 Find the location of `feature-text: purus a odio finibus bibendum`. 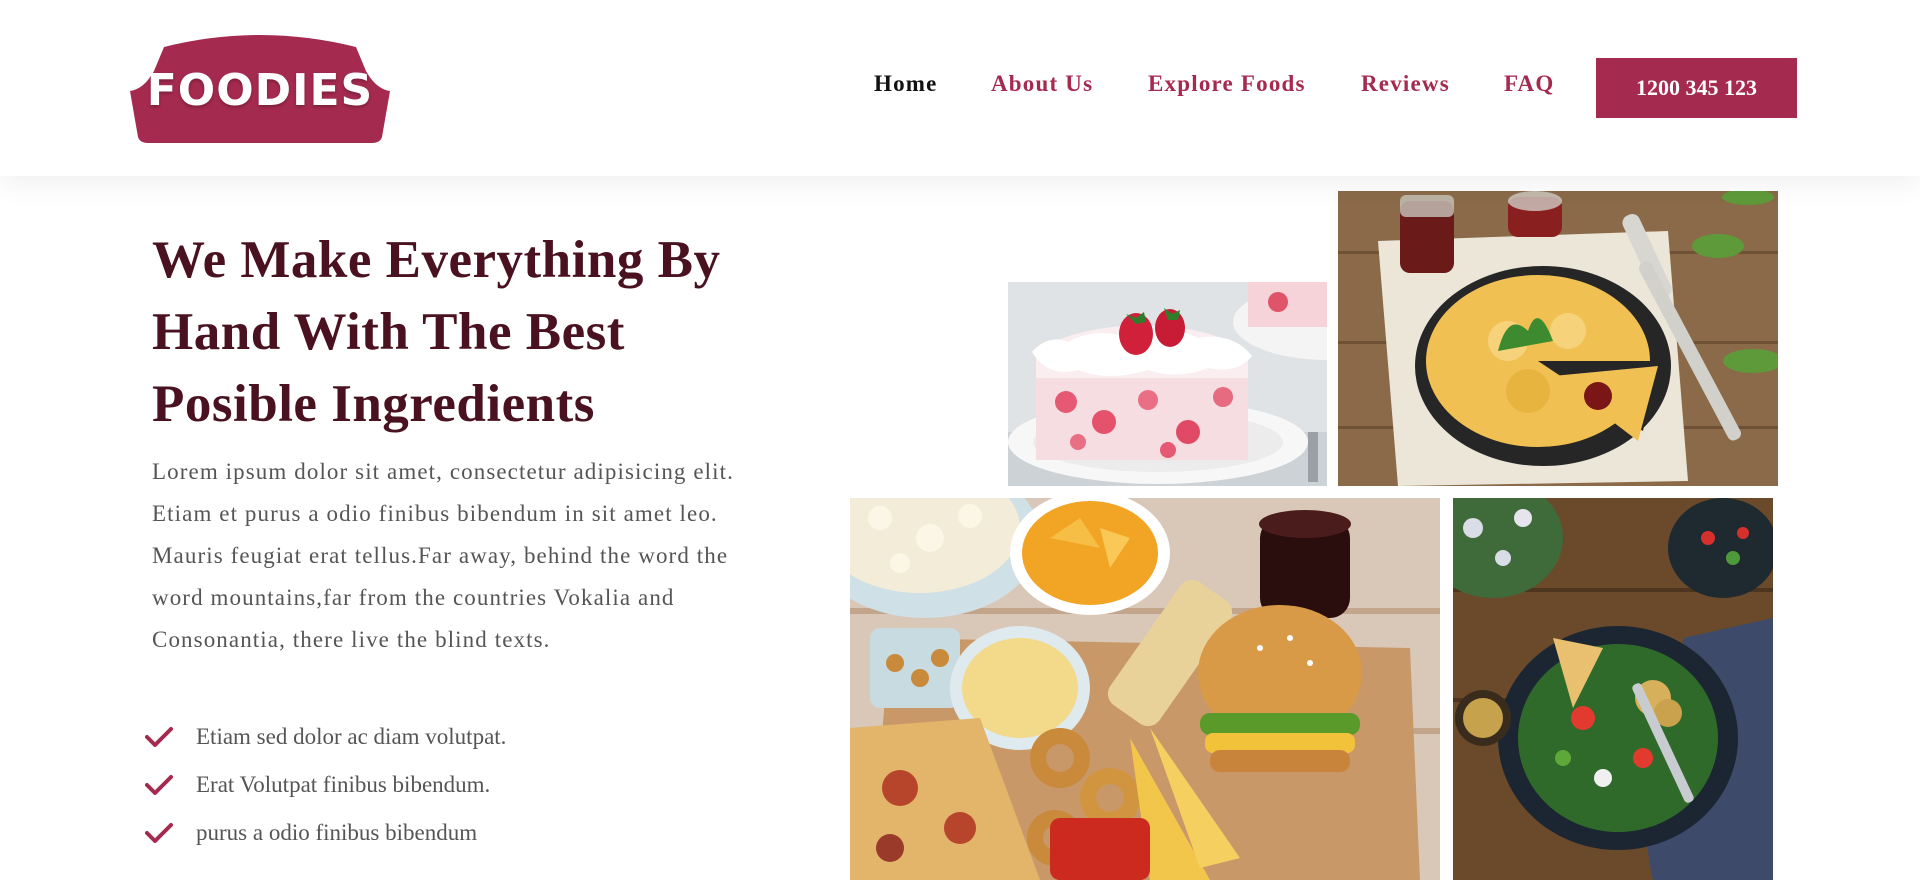

feature-text: purus a odio finibus bibendum is located at coordinates (337, 832).